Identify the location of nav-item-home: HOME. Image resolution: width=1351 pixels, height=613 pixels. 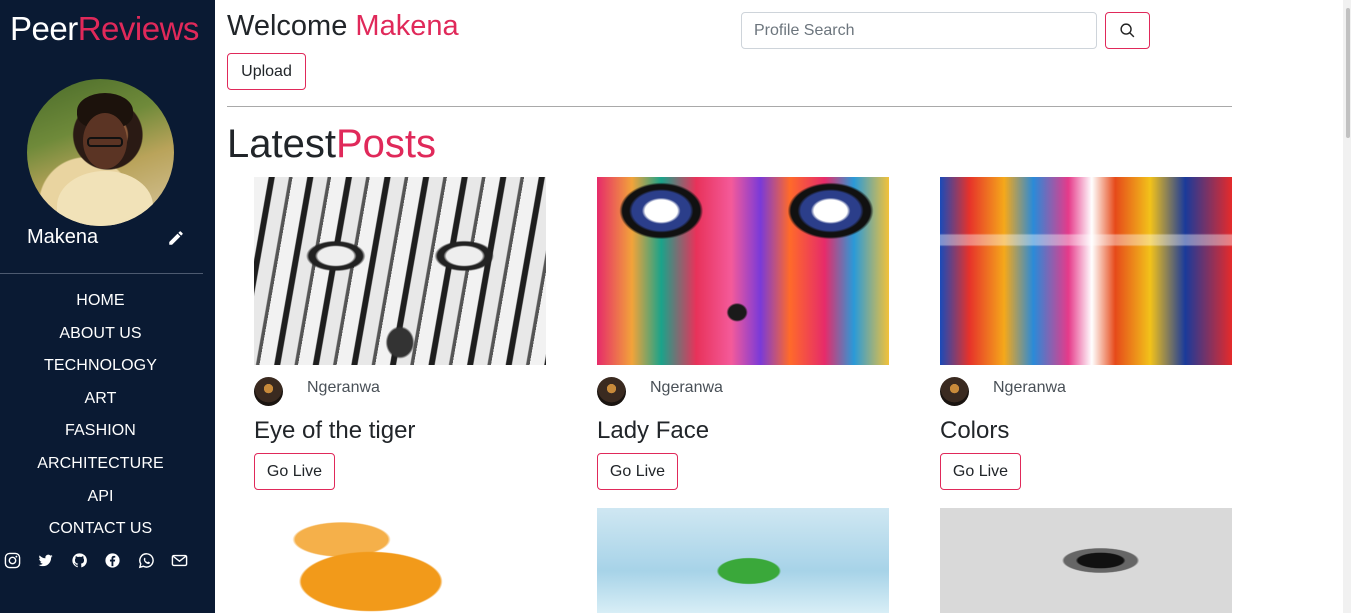
(100, 304).